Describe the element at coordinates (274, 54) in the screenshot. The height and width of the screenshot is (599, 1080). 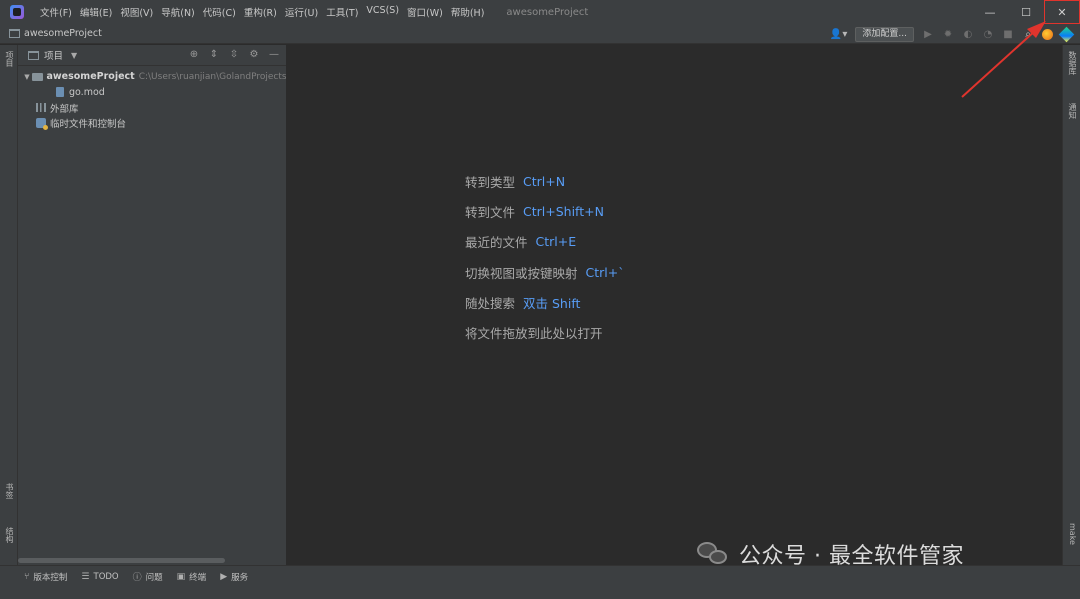
I see `hide-icon: —` at that location.